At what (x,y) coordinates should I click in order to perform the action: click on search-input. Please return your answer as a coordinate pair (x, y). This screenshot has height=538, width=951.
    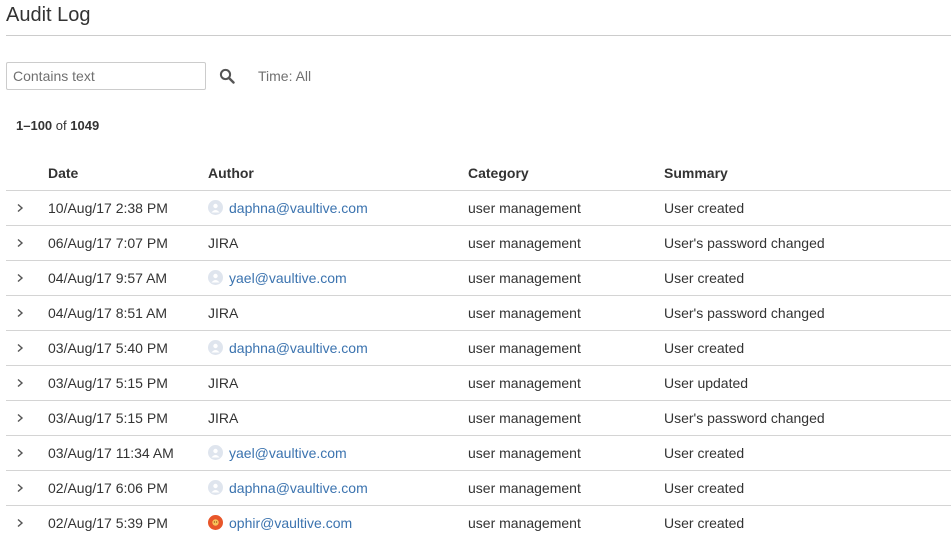
    Looking at the image, I should click on (106, 76).